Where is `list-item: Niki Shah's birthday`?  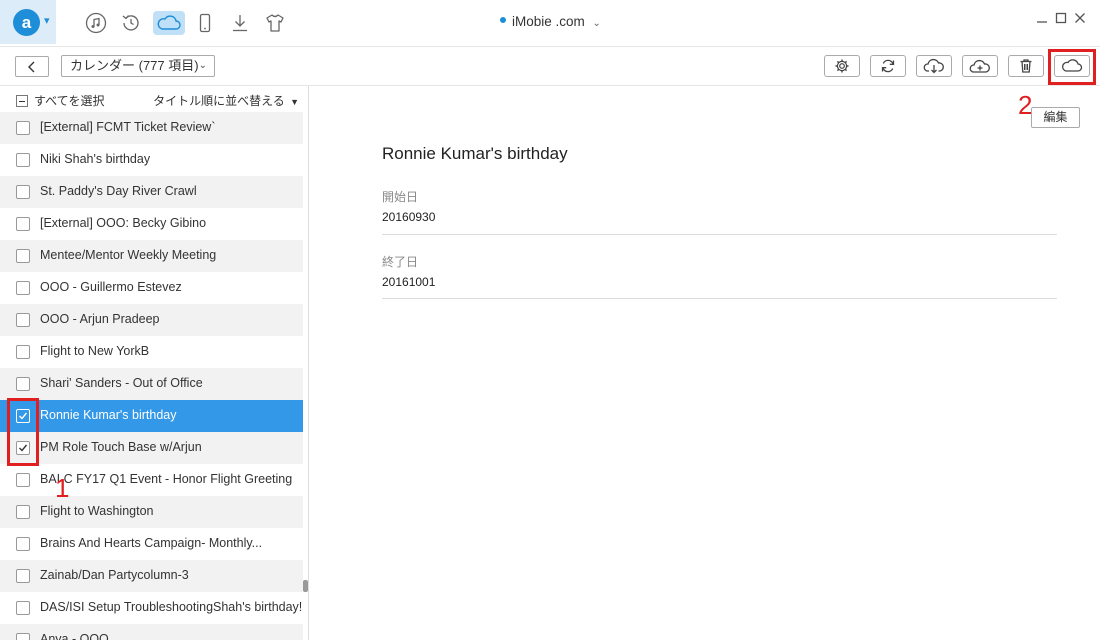 list-item: Niki Shah's birthday is located at coordinates (151, 160).